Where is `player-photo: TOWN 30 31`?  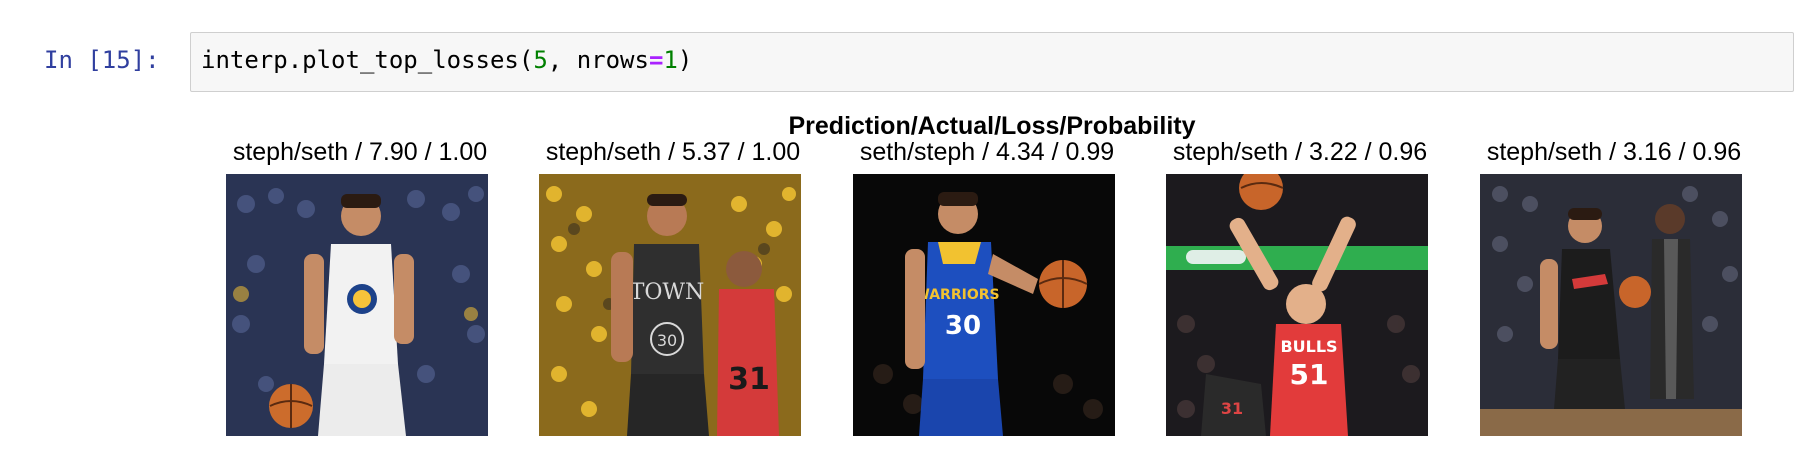
player-photo: TOWN 30 31 is located at coordinates (670, 305).